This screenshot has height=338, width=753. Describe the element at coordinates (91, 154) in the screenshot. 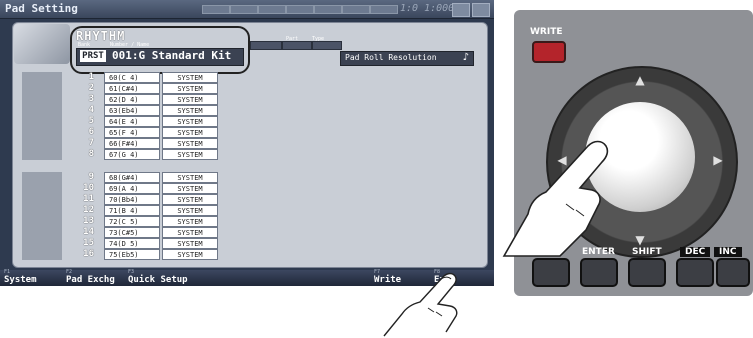

I see `pad-number: 8` at that location.